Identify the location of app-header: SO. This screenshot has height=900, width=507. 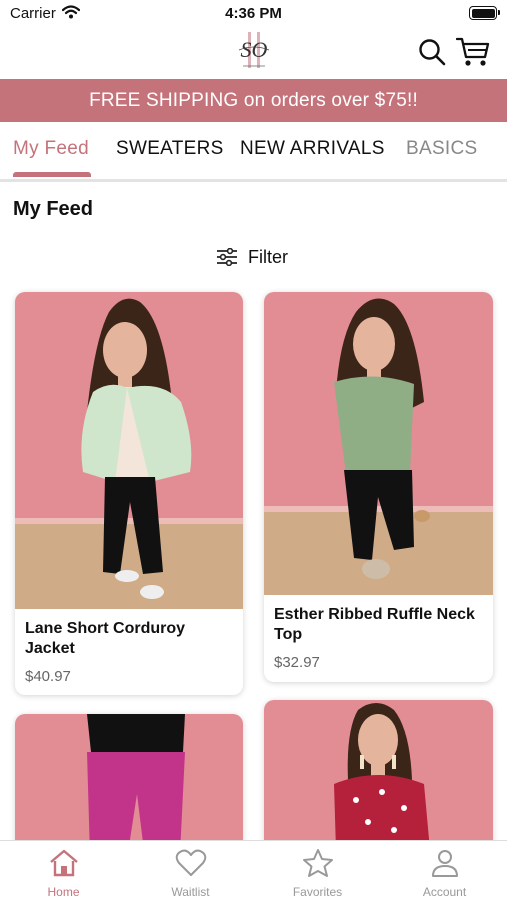
(253, 53).